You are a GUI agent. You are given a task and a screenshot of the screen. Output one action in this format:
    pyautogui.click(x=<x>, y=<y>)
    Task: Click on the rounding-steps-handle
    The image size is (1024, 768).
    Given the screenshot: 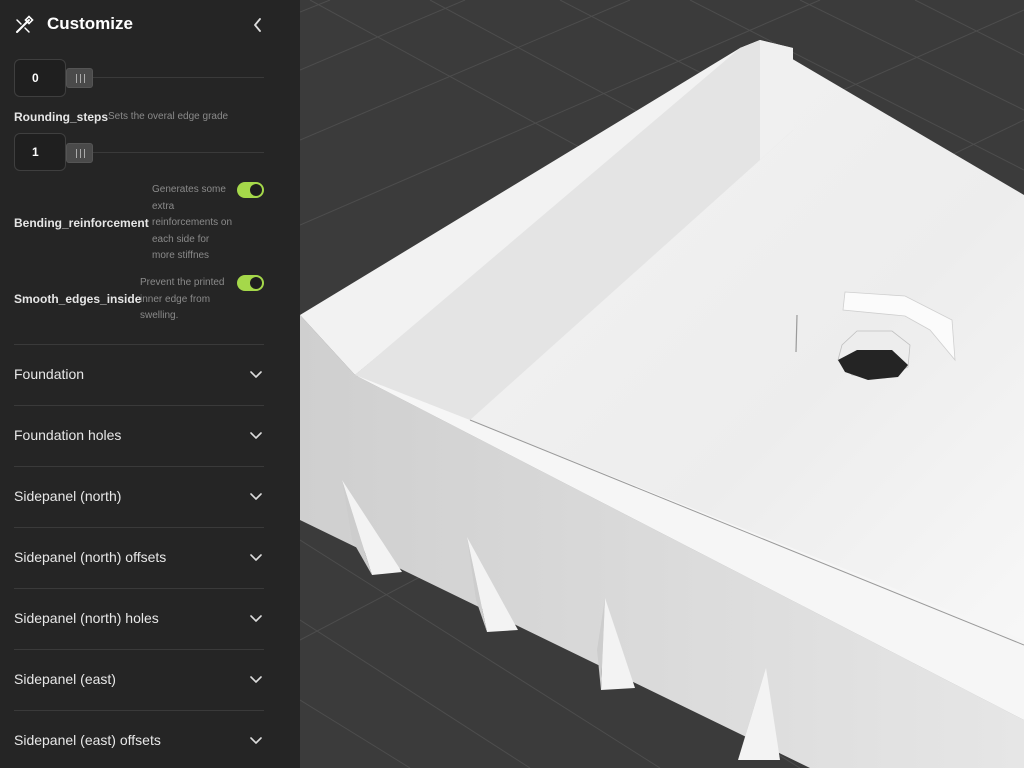 What is the action you would take?
    pyautogui.click(x=79, y=153)
    